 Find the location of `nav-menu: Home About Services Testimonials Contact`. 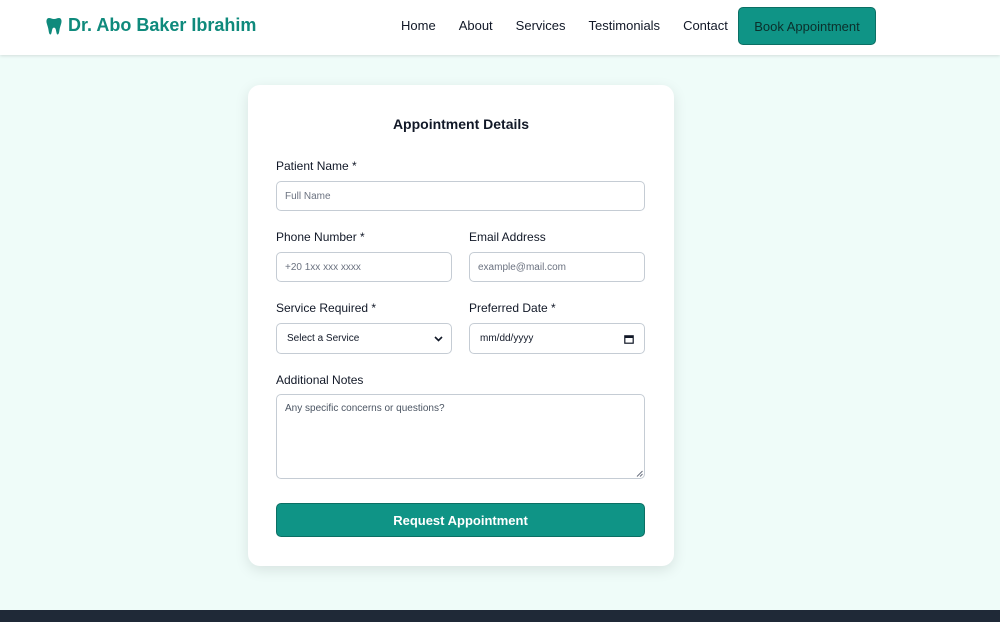

nav-menu: Home About Services Testimonials Contact is located at coordinates (576, 25).